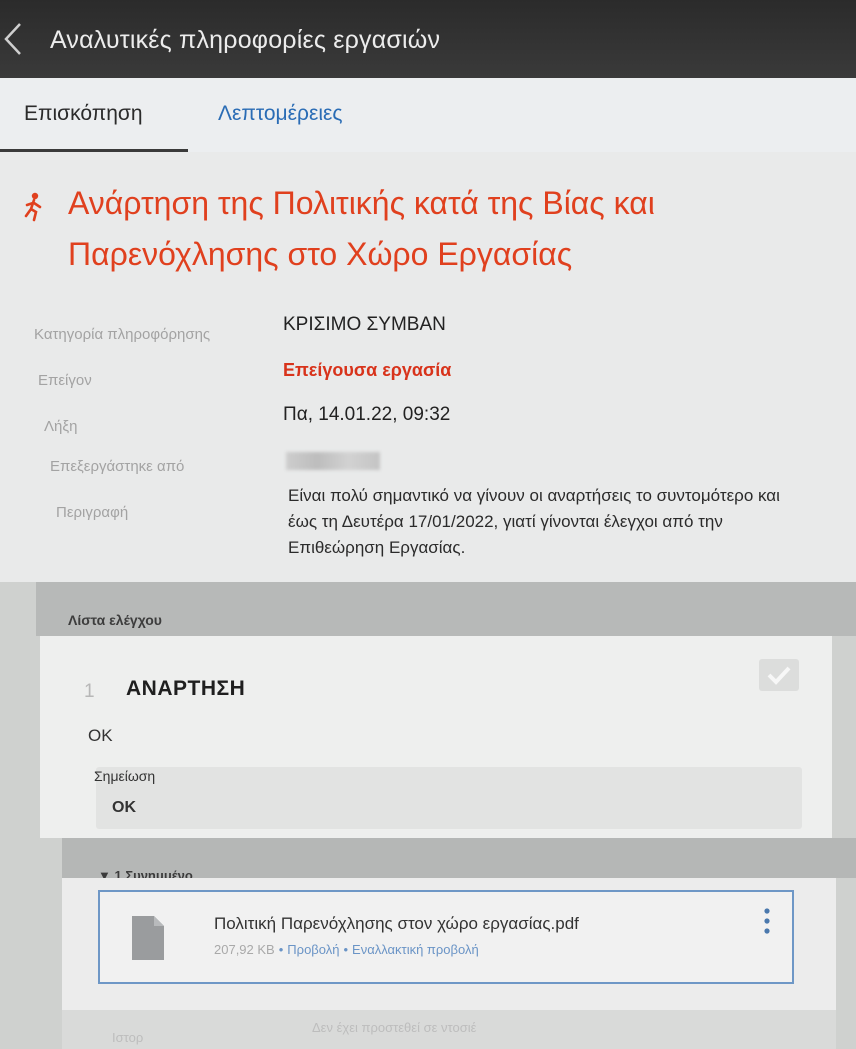  Describe the element at coordinates (117, 466) in the screenshot. I see `field-label-processed-by: Επεξεργάστηκε από` at that location.